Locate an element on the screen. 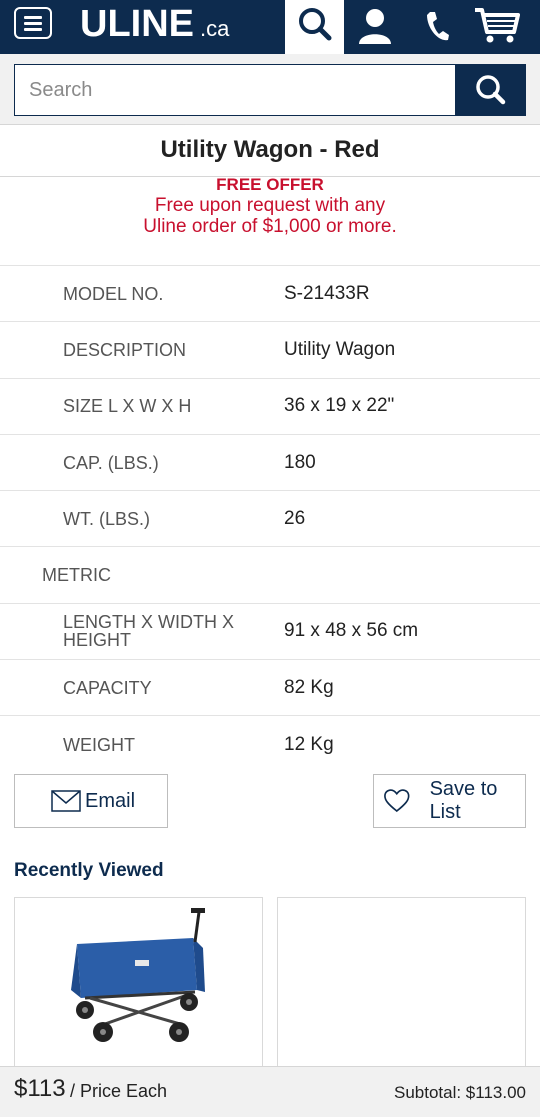 The image size is (540, 1117). logo-text: ULINE is located at coordinates (137, 24).